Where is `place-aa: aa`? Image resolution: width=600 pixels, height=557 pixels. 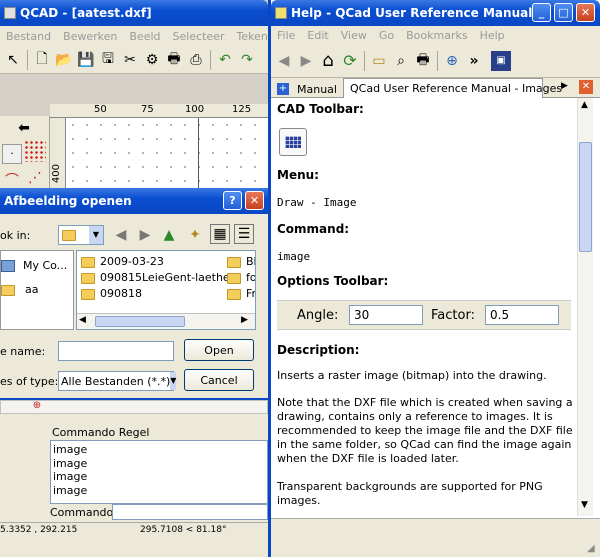
place-aa: aa is located at coordinates (19, 289).